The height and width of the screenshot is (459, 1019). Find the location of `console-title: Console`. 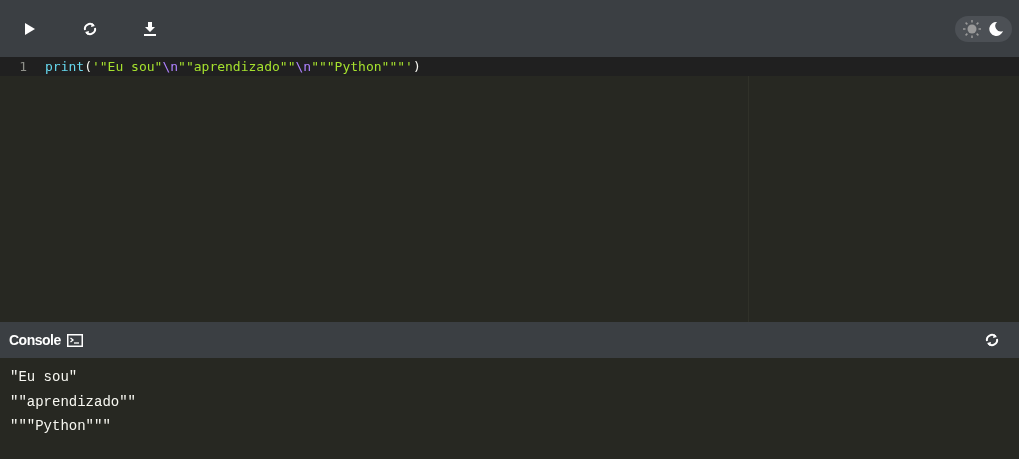

console-title: Console is located at coordinates (35, 340).